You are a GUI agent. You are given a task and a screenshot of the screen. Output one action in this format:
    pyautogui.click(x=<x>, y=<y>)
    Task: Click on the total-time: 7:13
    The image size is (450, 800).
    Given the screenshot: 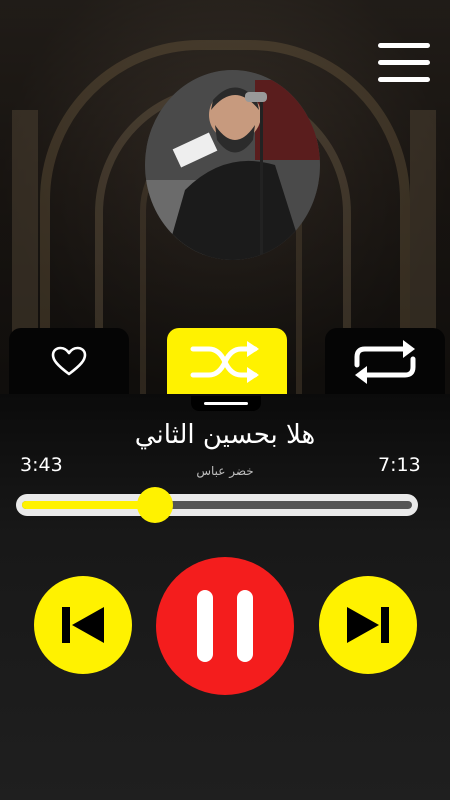 What is the action you would take?
    pyautogui.click(x=399, y=465)
    